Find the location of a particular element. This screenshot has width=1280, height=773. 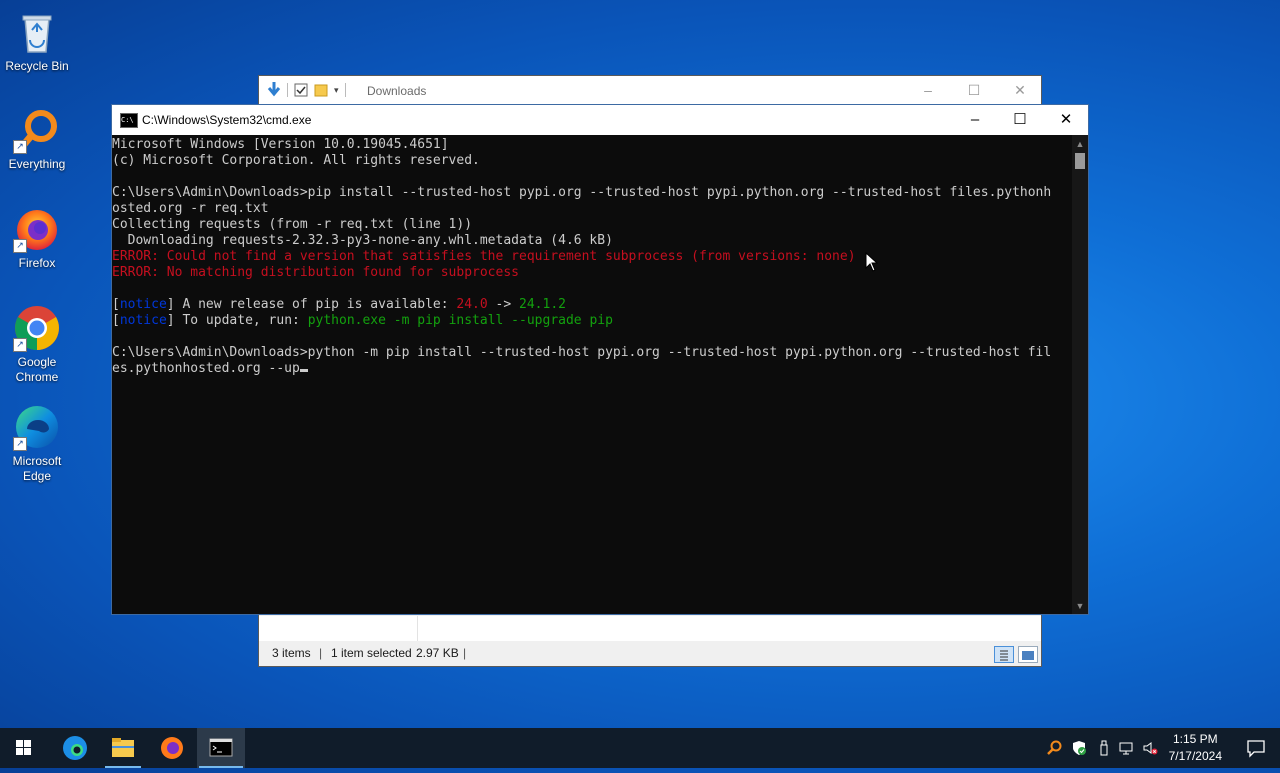

desktop-icon-edge: ↗ Microsoft Edge is located at coordinates (37, 443).